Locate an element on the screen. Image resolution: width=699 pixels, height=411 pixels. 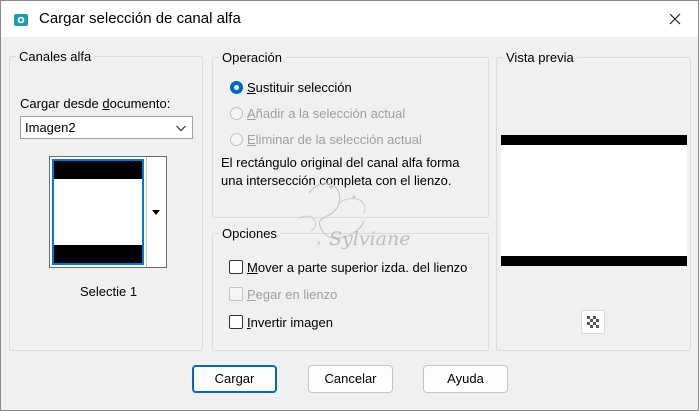
close-button is located at coordinates (675, 19).